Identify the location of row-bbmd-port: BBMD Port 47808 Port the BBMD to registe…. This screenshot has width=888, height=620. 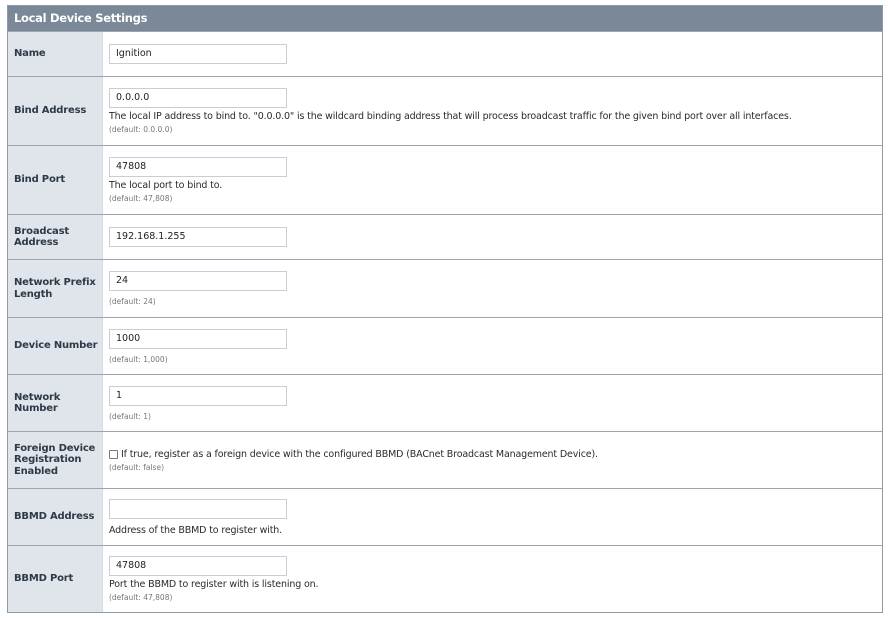
(445, 578).